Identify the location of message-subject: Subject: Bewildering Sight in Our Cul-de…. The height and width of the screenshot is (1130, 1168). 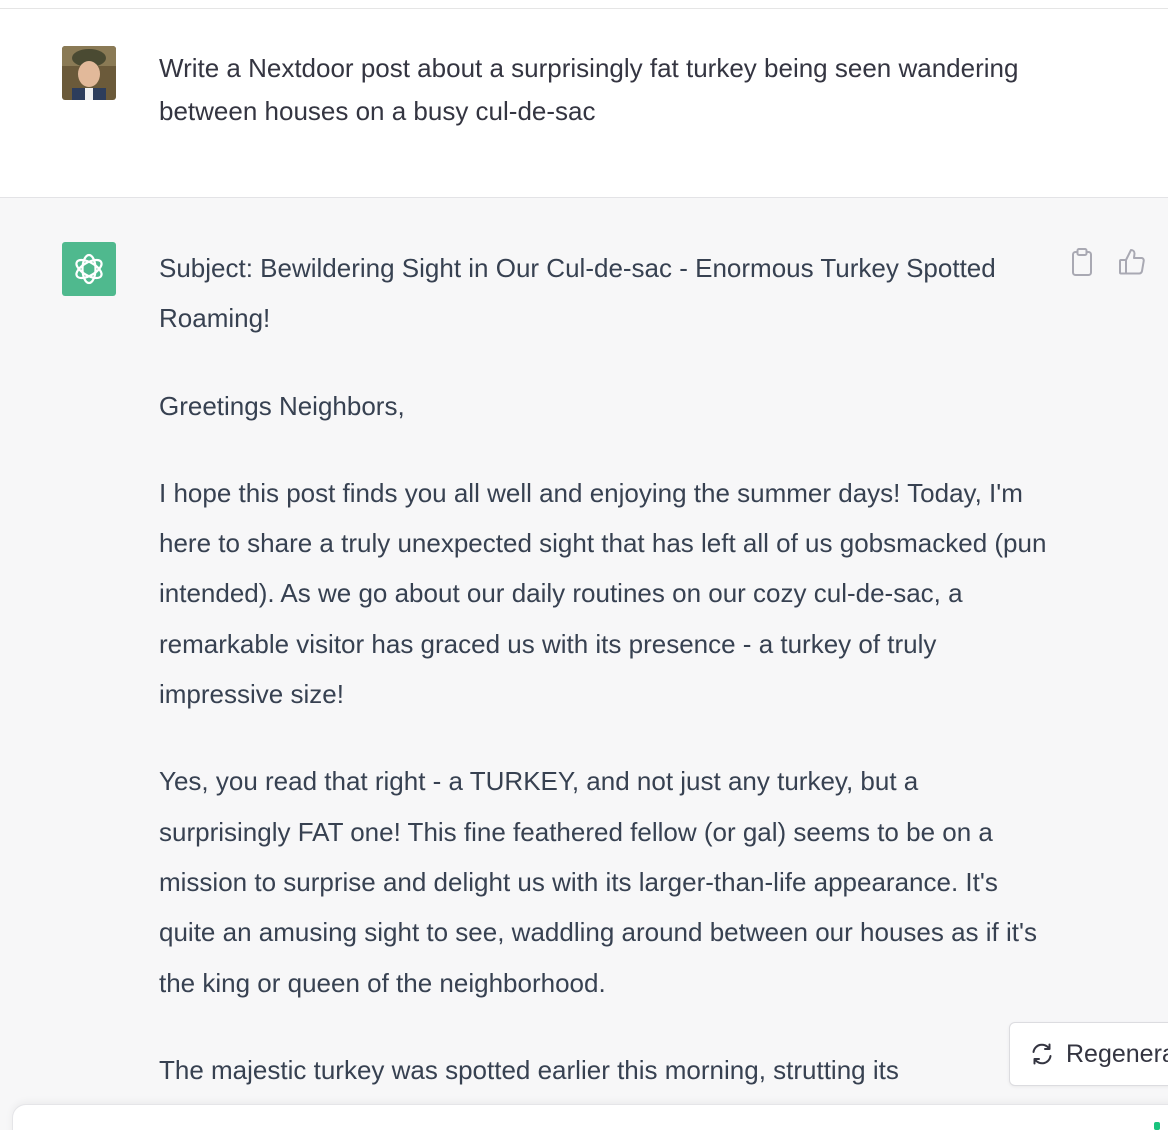
(577, 293).